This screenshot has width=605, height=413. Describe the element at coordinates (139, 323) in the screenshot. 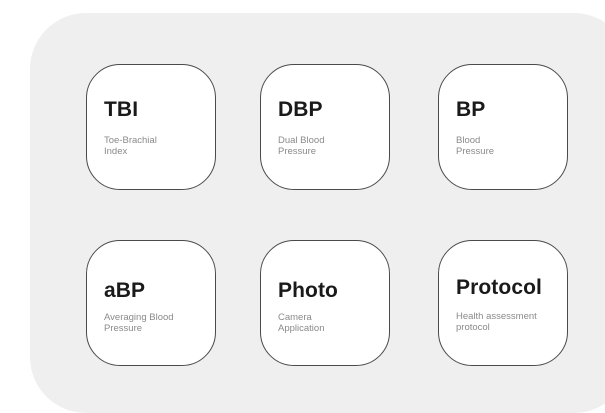

I see `tile-description: Averaging Blood Pressure` at that location.